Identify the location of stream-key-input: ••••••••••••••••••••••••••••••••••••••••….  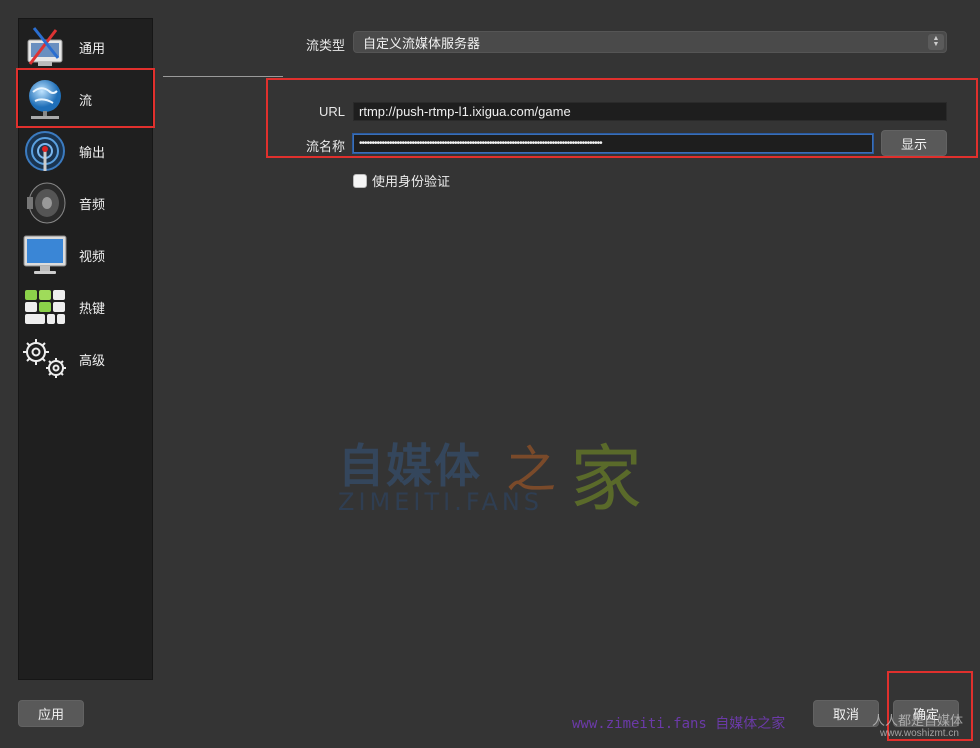
(613, 143).